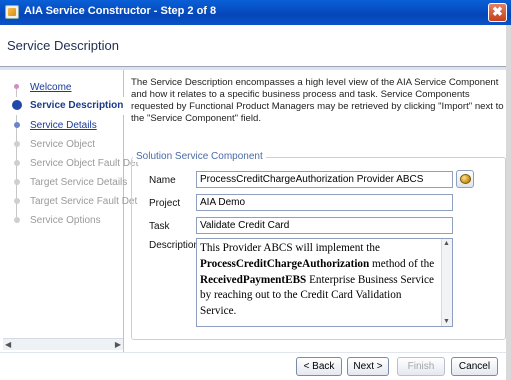 The image size is (511, 380). What do you see at coordinates (159, 226) in the screenshot?
I see `task-label: Task` at bounding box center [159, 226].